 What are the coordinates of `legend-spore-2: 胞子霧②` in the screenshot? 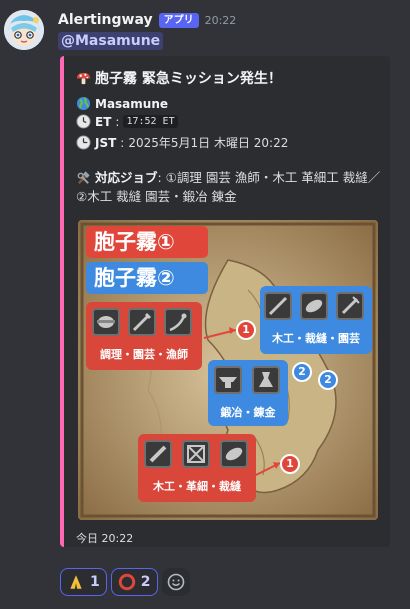 It's located at (147, 278).